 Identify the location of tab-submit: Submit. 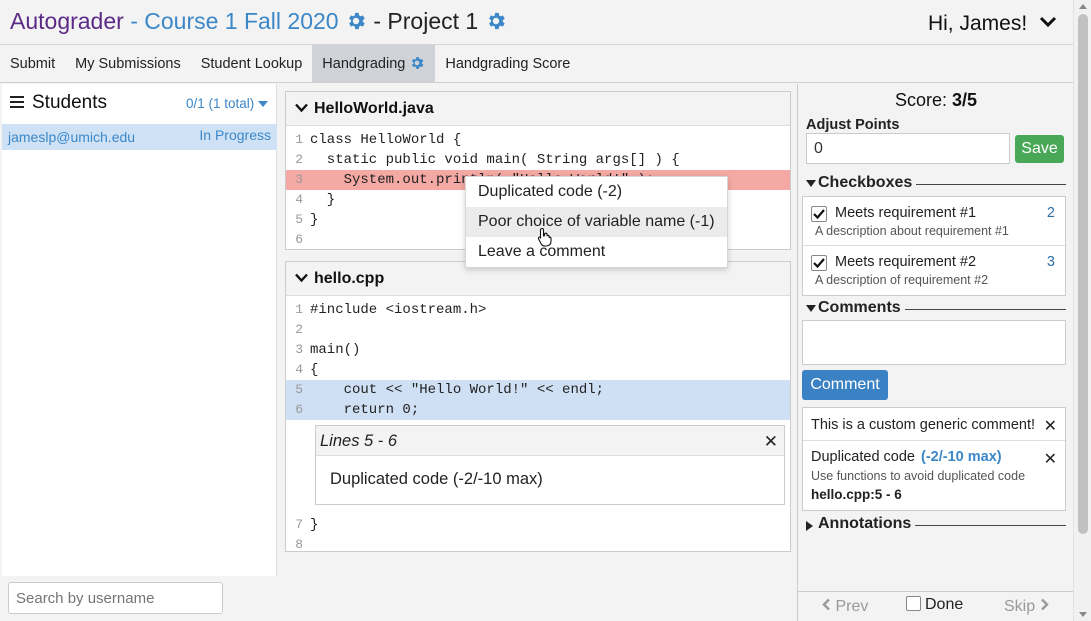
(32, 63).